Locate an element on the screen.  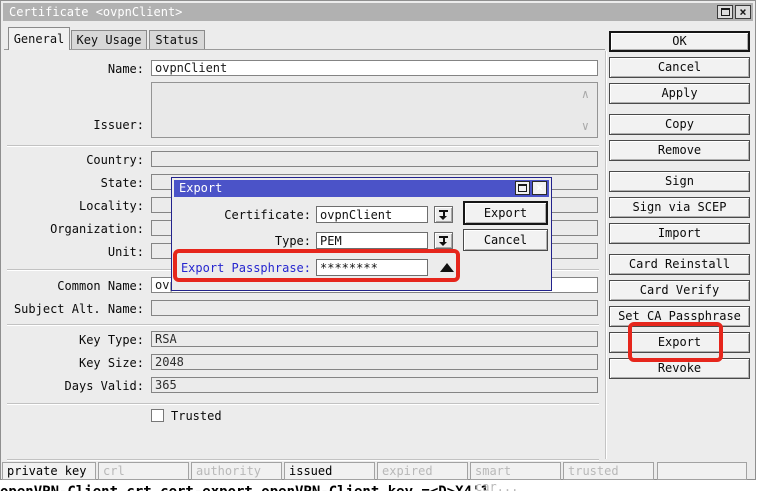
field-row-country: Country: is located at coordinates (305, 159).